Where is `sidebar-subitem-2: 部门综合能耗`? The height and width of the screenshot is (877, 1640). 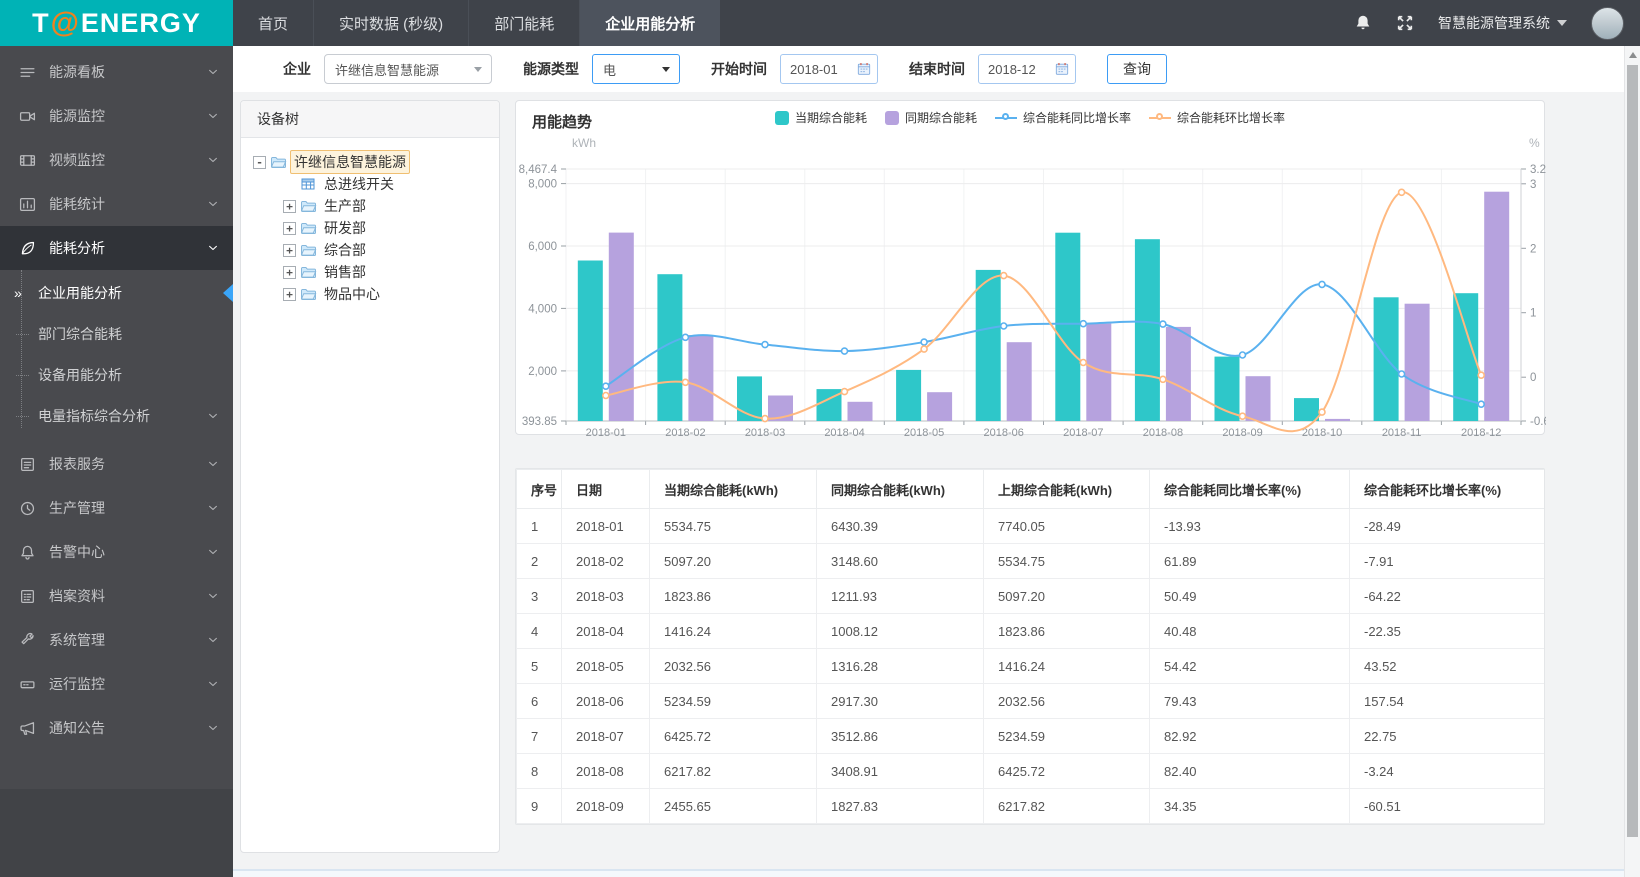
sidebar-subitem-2: 部门综合能耗 is located at coordinates (116, 333).